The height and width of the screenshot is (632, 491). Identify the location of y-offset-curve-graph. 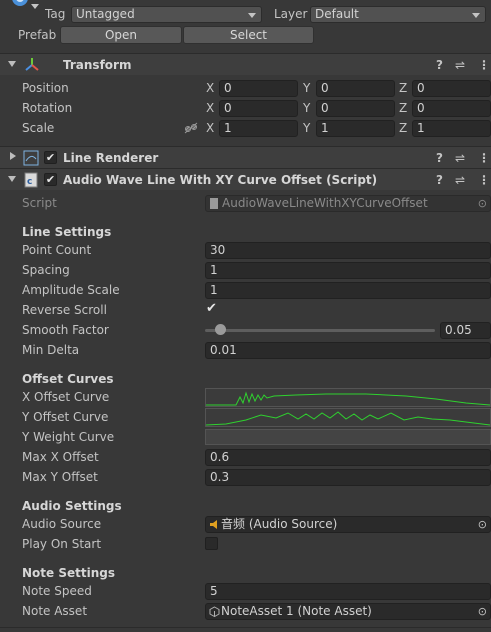
(348, 418).